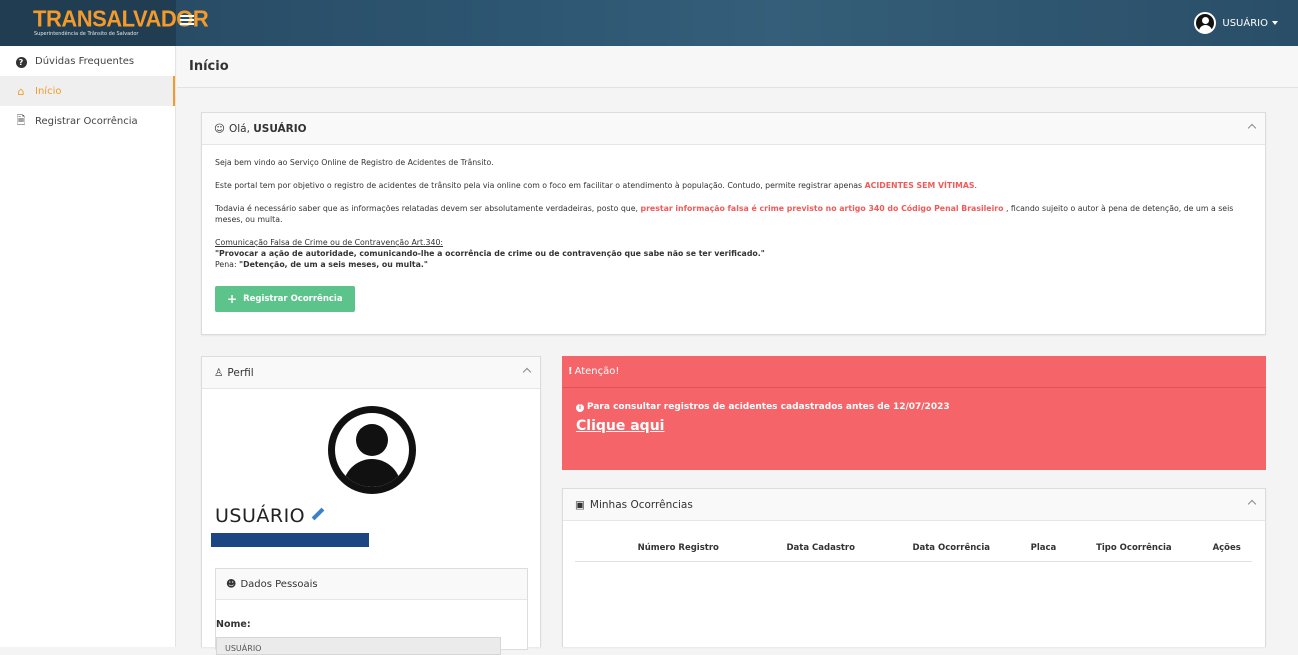 The height and width of the screenshot is (655, 1298). I want to click on welcome-panel-header: ☺ Olá, USUÁRIO, so click(733, 129).